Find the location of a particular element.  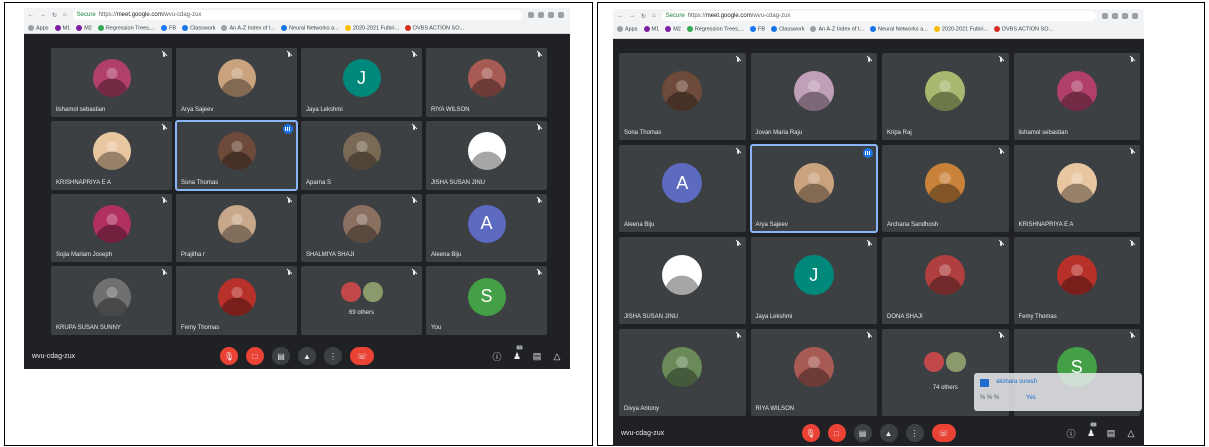

participant-tile: KRUPA SUSAN SUNNY is located at coordinates (111, 300).